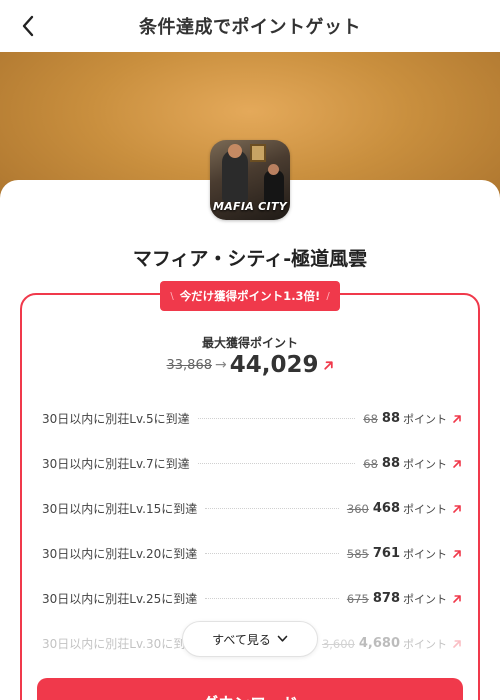 The height and width of the screenshot is (700, 500). Describe the element at coordinates (116, 419) in the screenshot. I see `task-name: 30日以内に別荘Lv.5に到達` at that location.